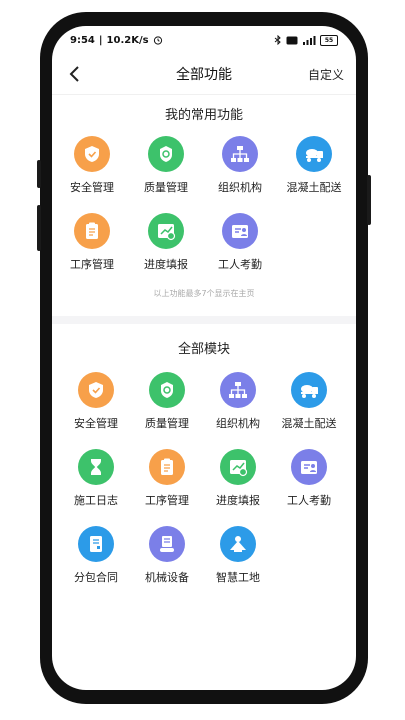  What do you see at coordinates (167, 423) in the screenshot?
I see `module-label: 质量管理` at bounding box center [167, 423].